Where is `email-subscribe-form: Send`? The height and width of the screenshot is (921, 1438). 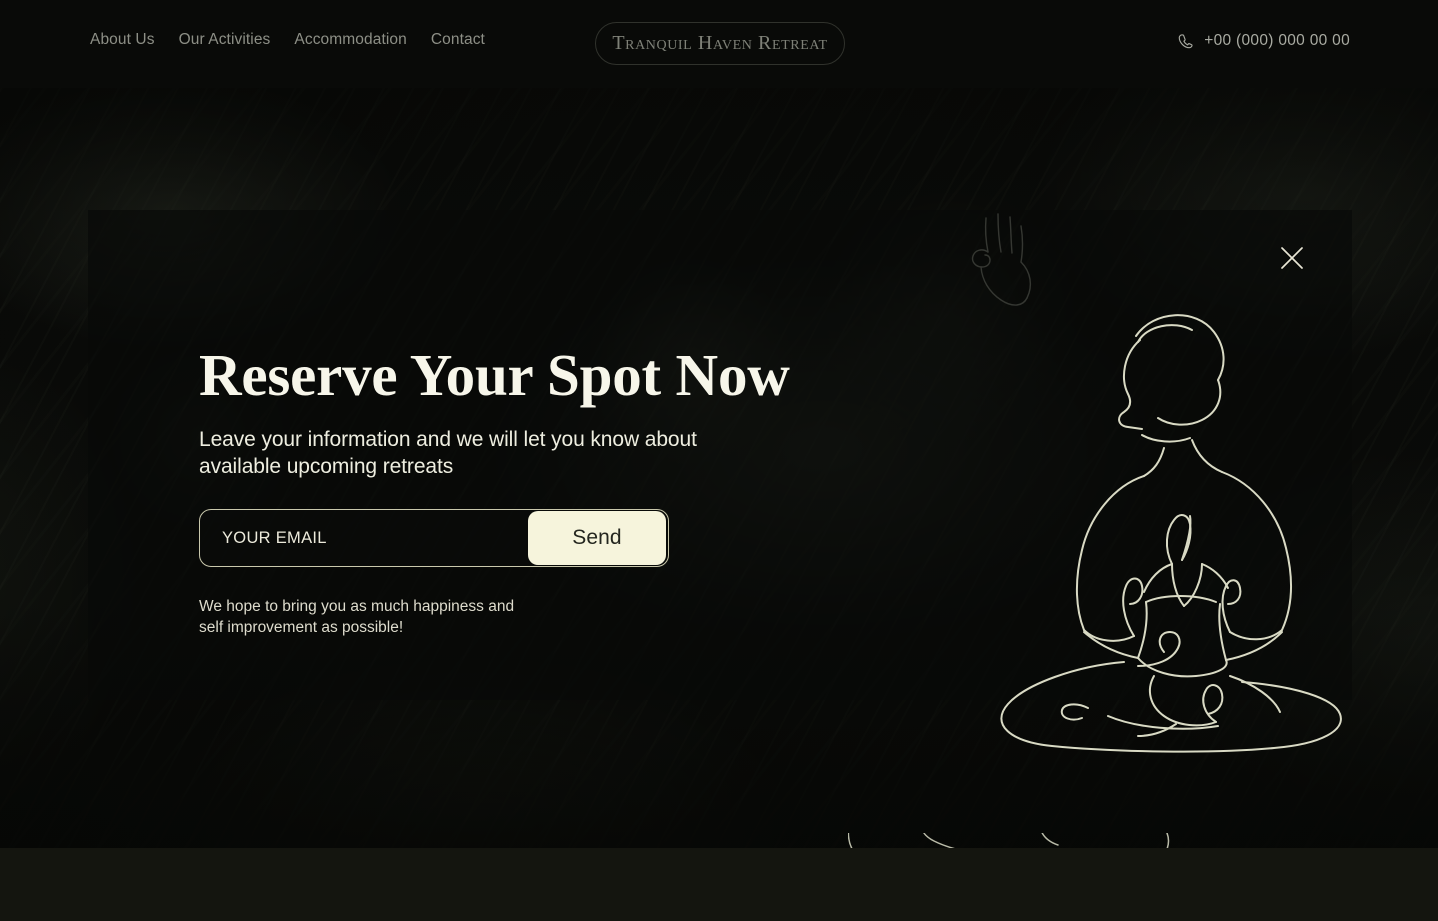 email-subscribe-form: Send is located at coordinates (434, 538).